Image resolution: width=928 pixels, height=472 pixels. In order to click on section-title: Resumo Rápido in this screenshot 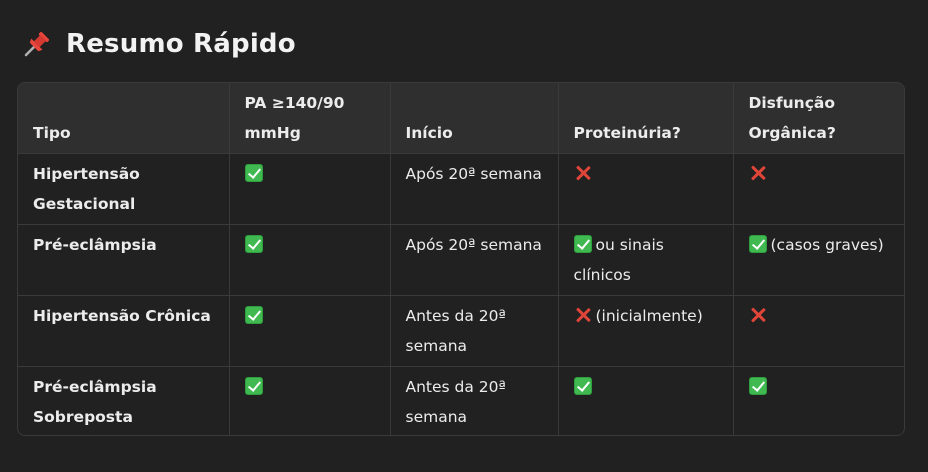, I will do `click(181, 44)`.